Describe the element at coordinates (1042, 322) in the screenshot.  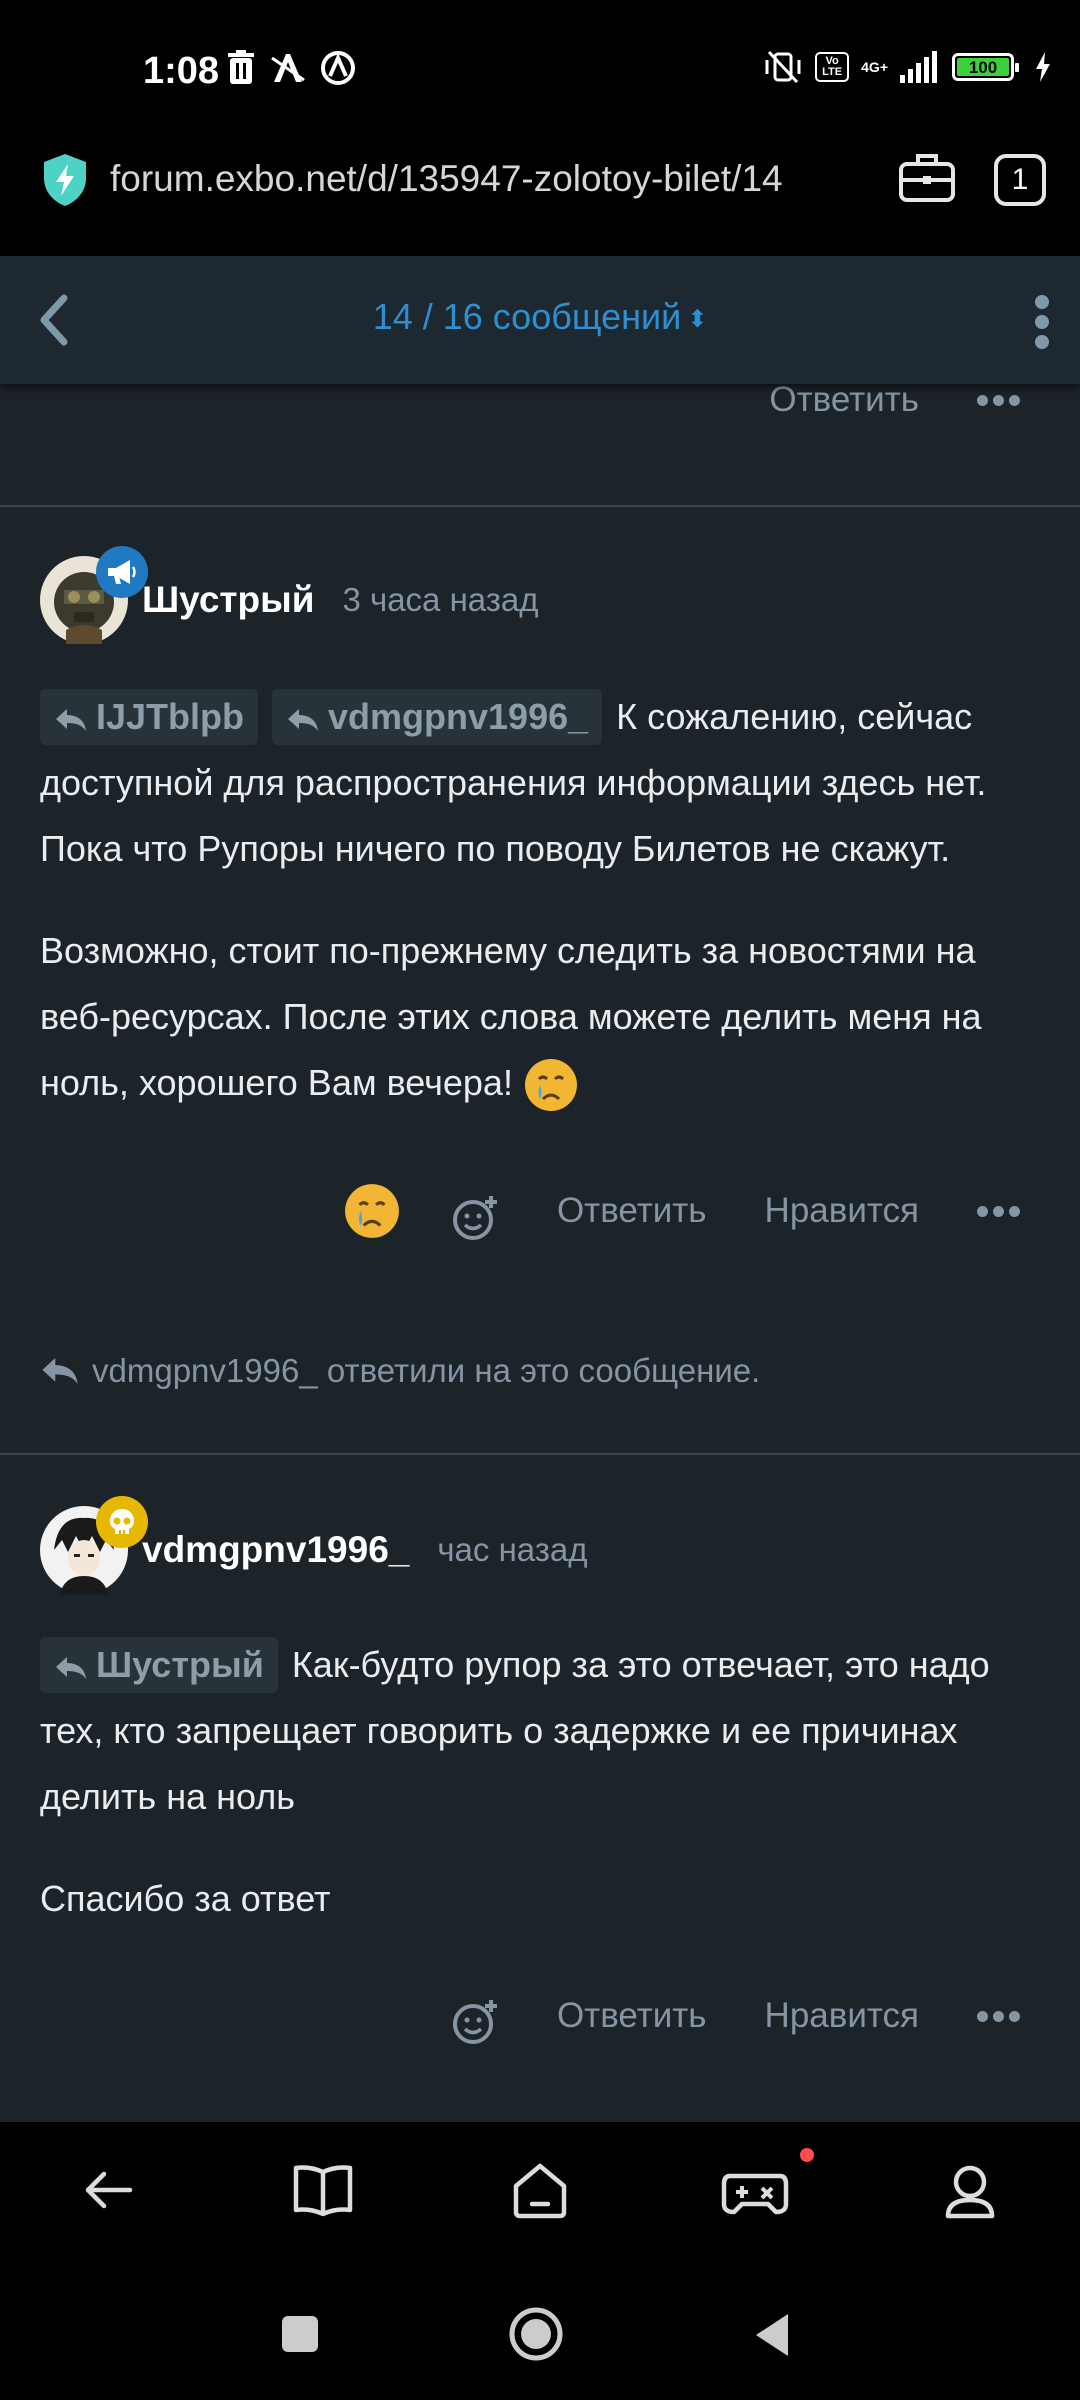
I see `more-vertical-icon` at that location.